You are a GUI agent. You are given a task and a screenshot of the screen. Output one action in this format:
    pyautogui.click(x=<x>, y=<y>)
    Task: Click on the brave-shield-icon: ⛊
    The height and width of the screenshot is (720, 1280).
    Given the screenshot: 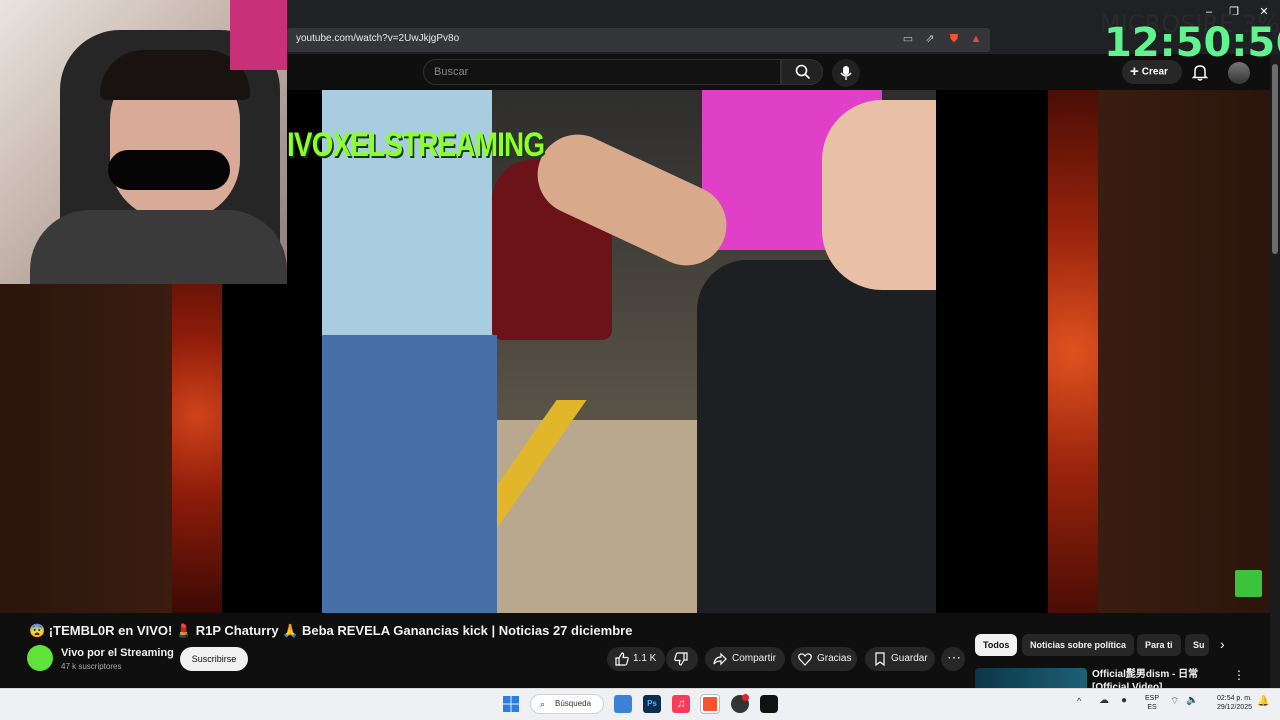 What is the action you would take?
    pyautogui.click(x=954, y=39)
    